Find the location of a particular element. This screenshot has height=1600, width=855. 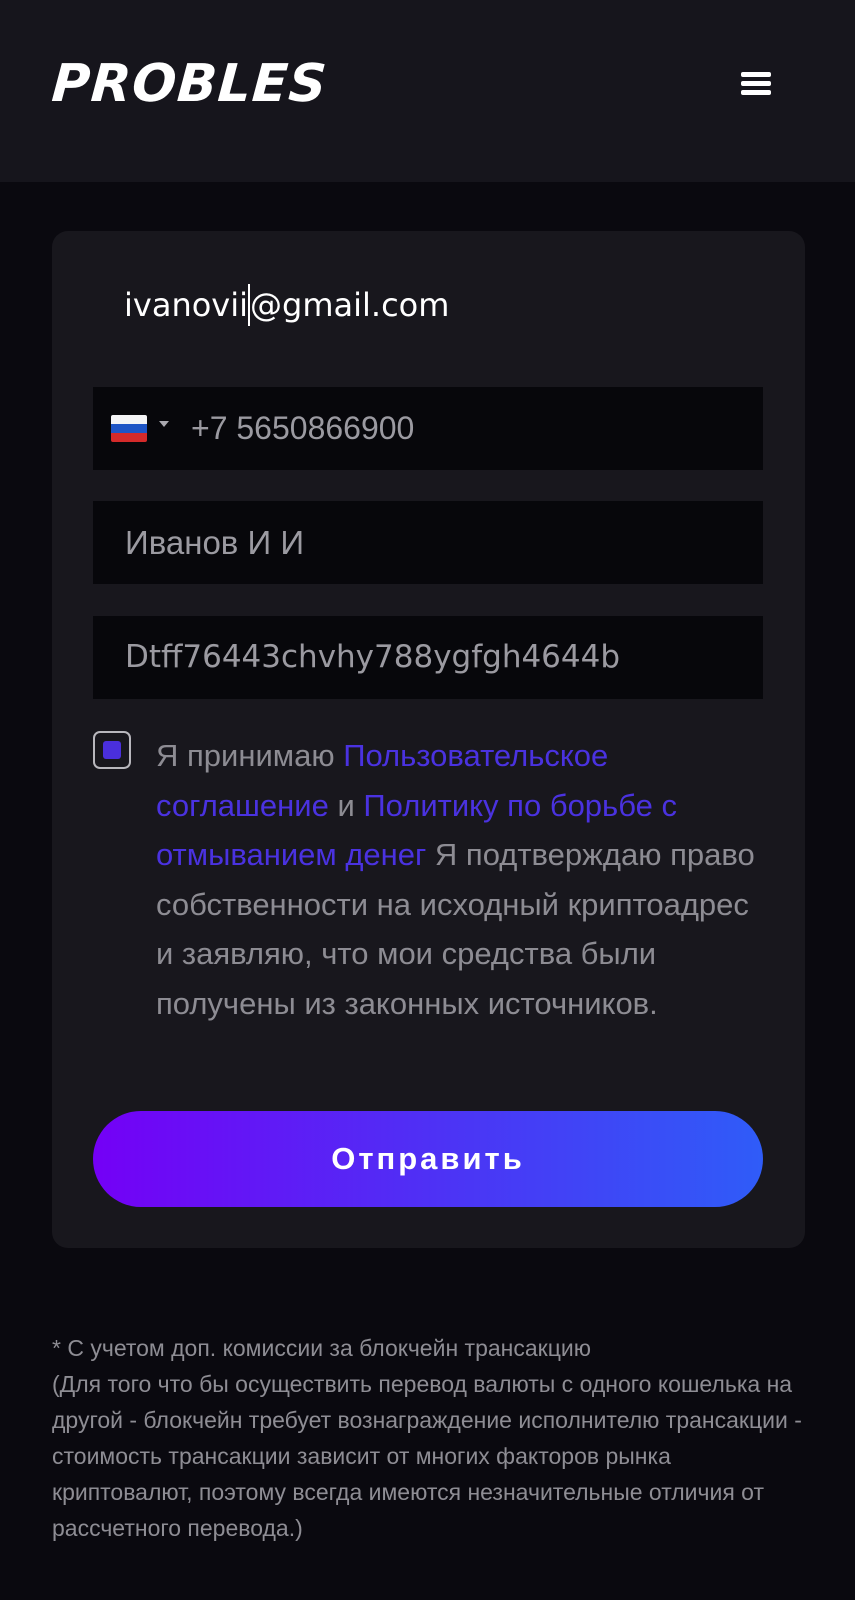

agreement-text-part: и is located at coordinates (346, 805).